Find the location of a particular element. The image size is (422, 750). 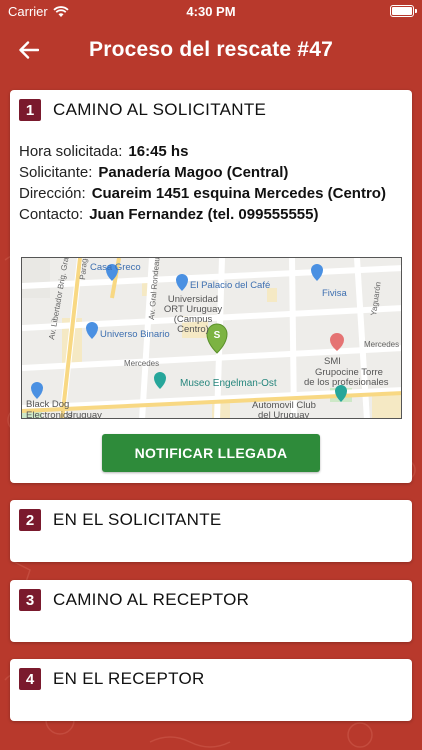

step-header: 2 EN EL SOLICITANTE is located at coordinates (120, 520).